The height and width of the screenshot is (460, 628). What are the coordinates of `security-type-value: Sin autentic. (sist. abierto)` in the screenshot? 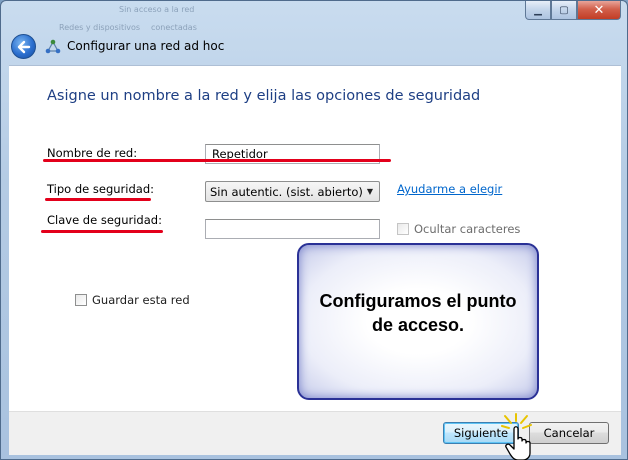 It's located at (286, 191).